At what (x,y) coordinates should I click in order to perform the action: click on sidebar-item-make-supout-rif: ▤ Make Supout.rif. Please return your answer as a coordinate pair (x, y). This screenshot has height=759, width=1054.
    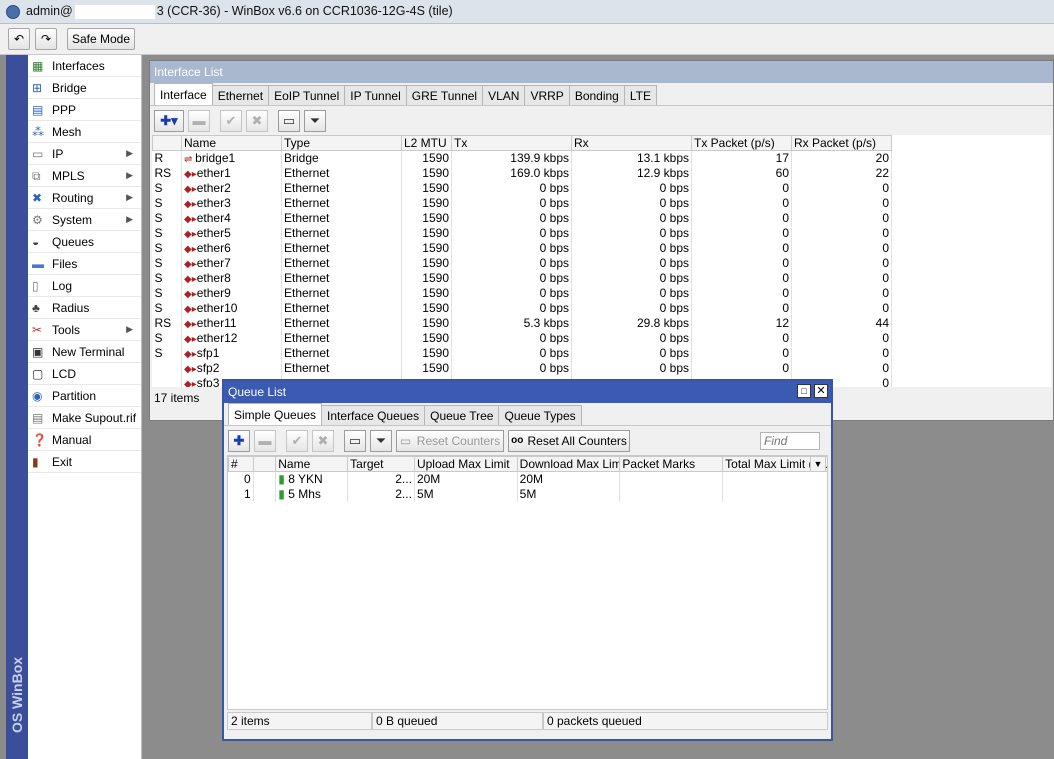
    Looking at the image, I should click on (84, 418).